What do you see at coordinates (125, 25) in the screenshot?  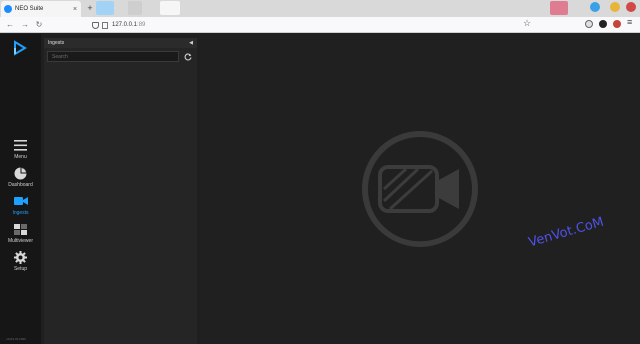 I see `url-host: 127.0.0.1` at bounding box center [125, 25].